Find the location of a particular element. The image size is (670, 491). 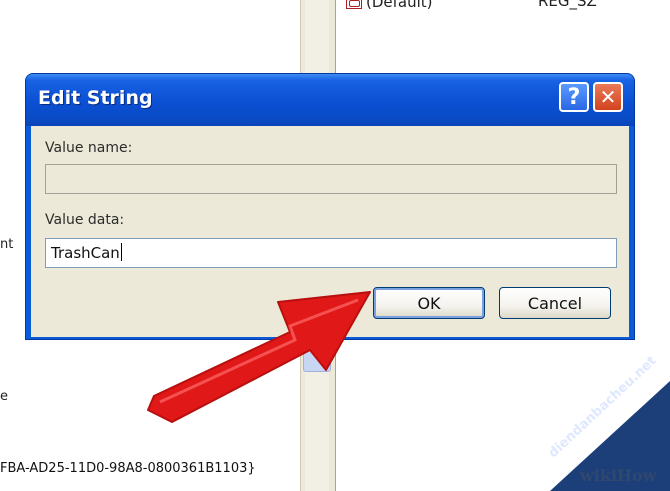

help-icon: ? is located at coordinates (574, 97).